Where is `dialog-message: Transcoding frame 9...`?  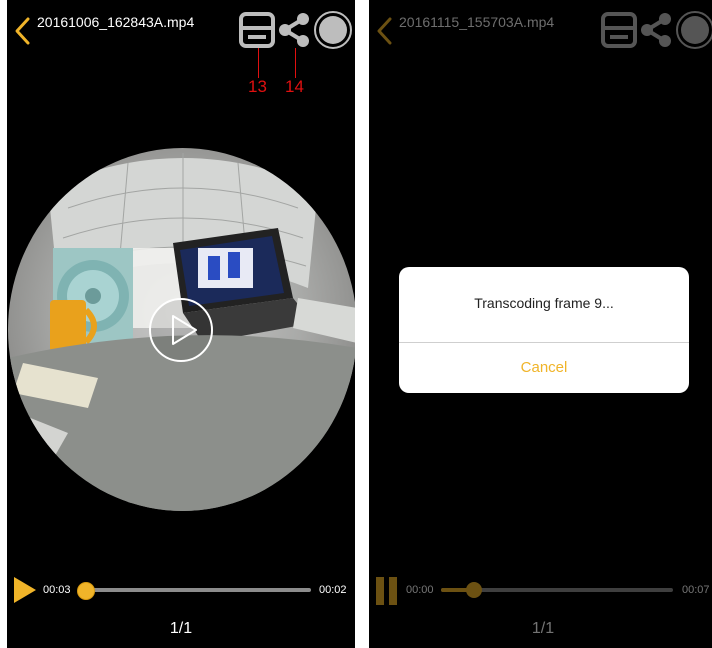 dialog-message: Transcoding frame 9... is located at coordinates (544, 303).